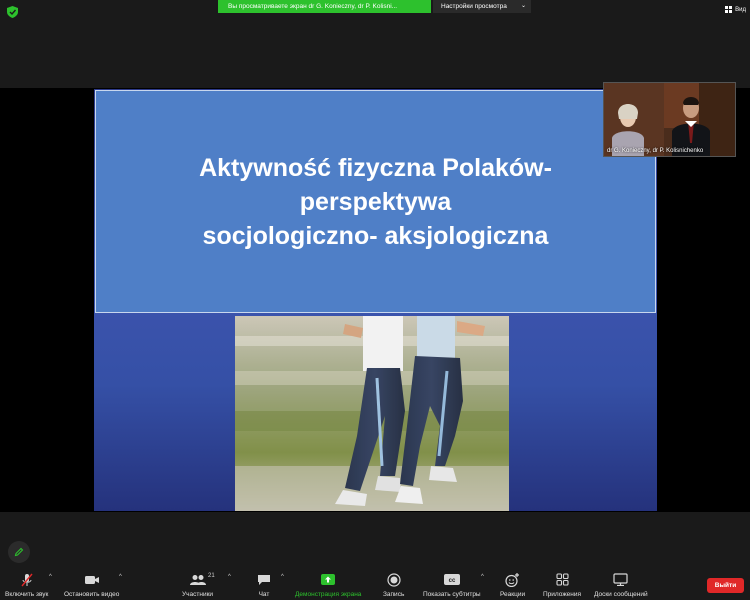 This screenshot has width=750, height=600. I want to click on participants-options-caret: ^, so click(229, 577).